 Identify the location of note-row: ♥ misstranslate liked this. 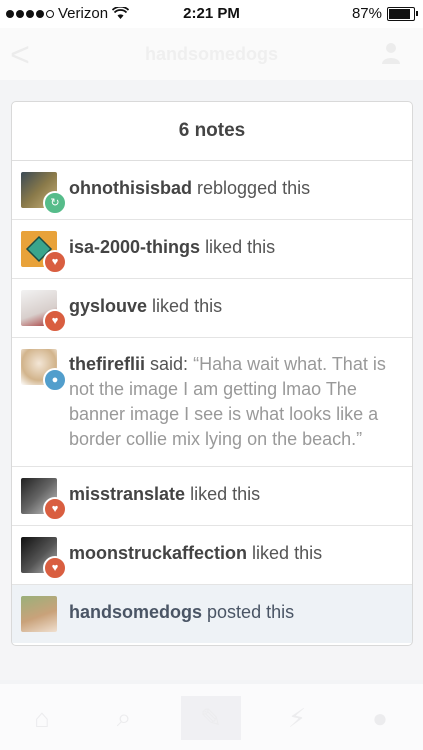
(212, 496).